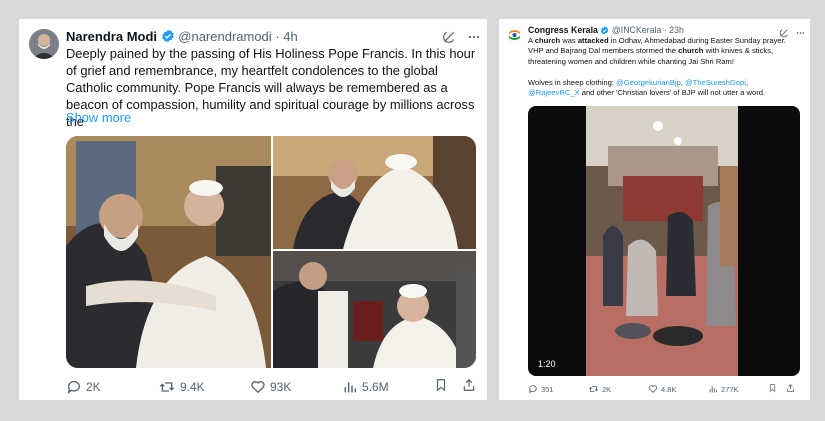 This screenshot has height=421, width=825. Describe the element at coordinates (554, 92) in the screenshot. I see `mention-link: @RajeevRC_X` at that location.